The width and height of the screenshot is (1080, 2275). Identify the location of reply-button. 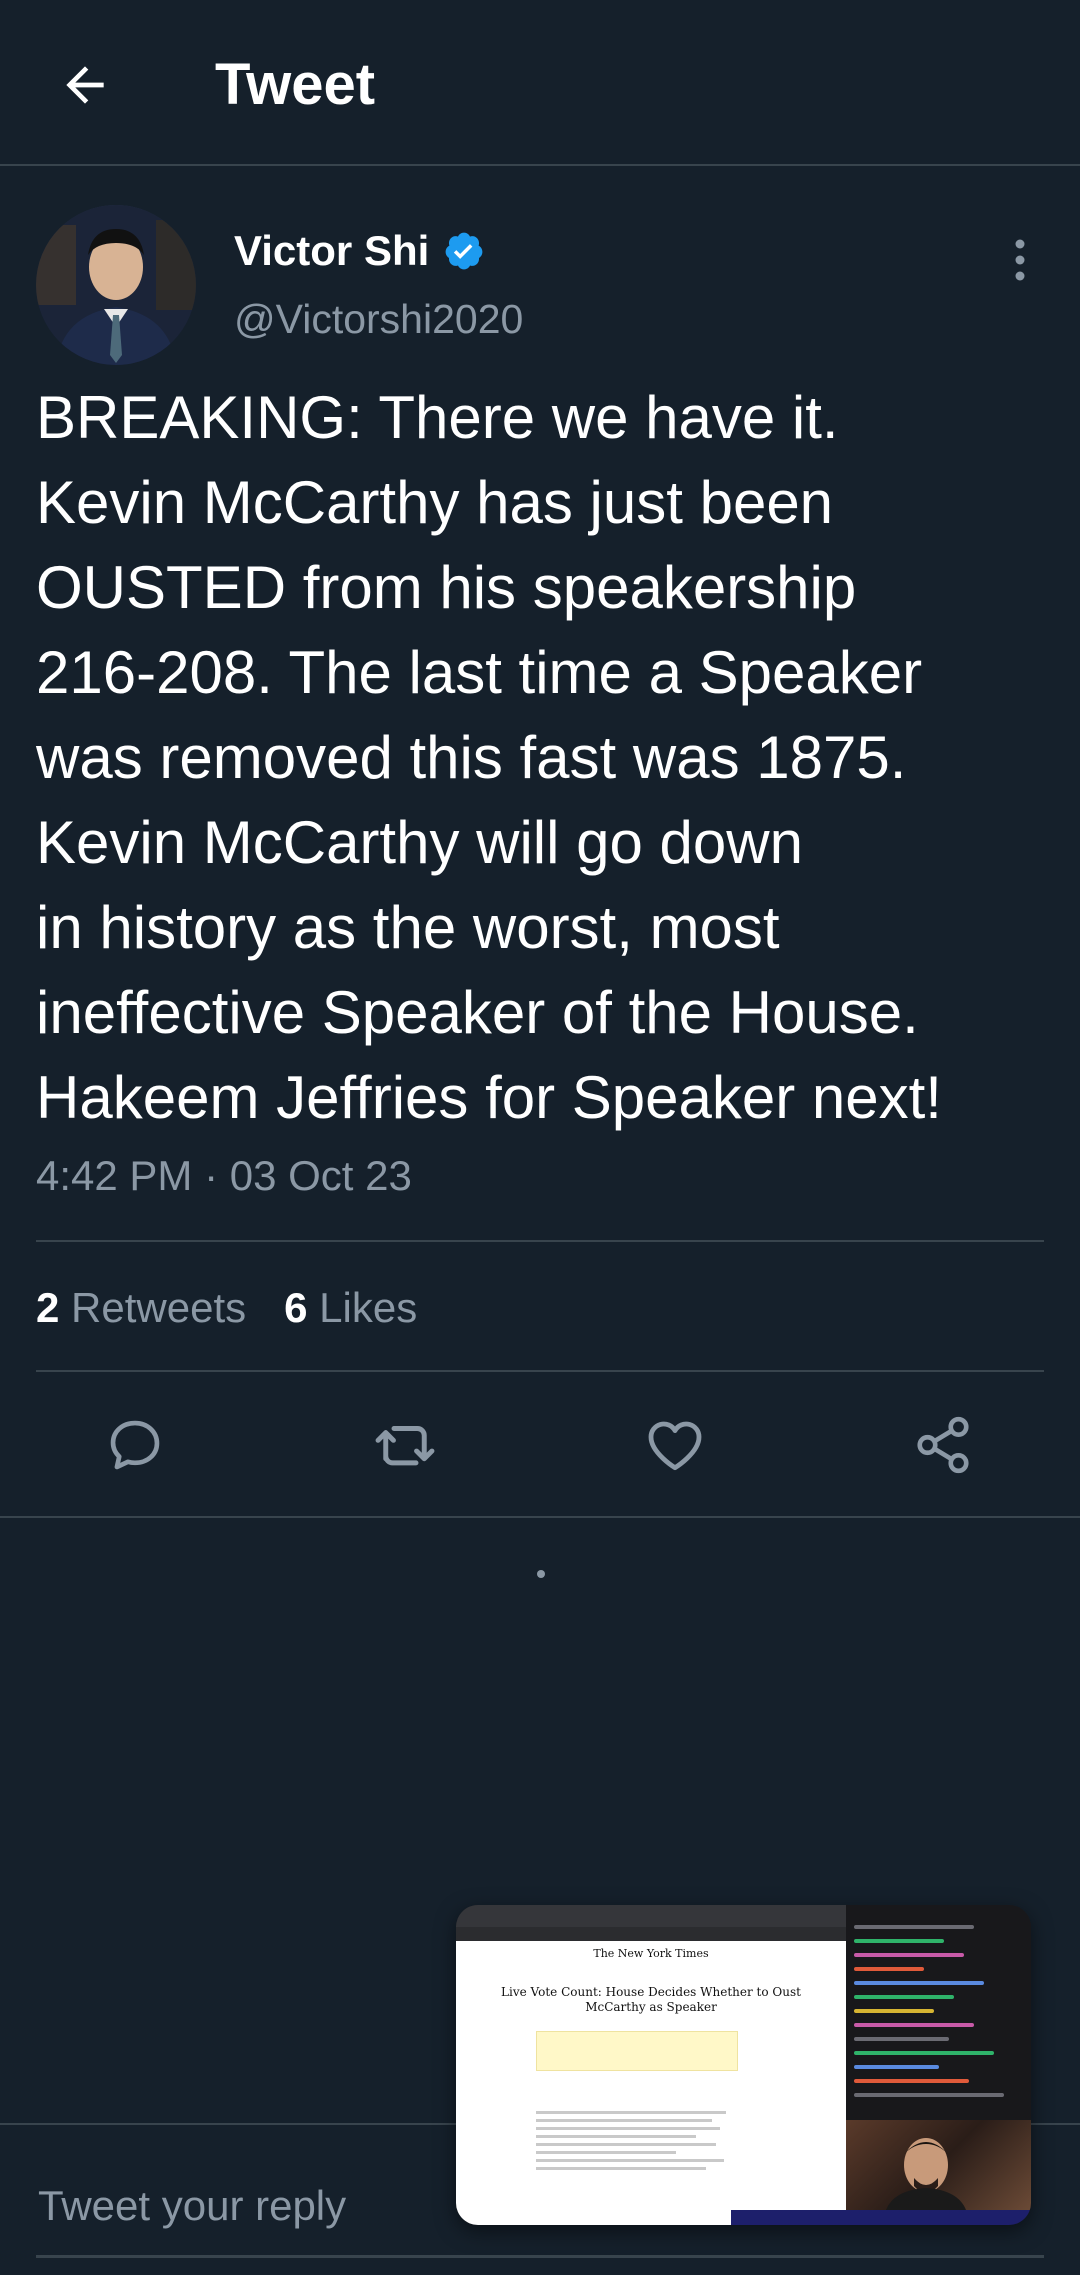
(135, 1445).